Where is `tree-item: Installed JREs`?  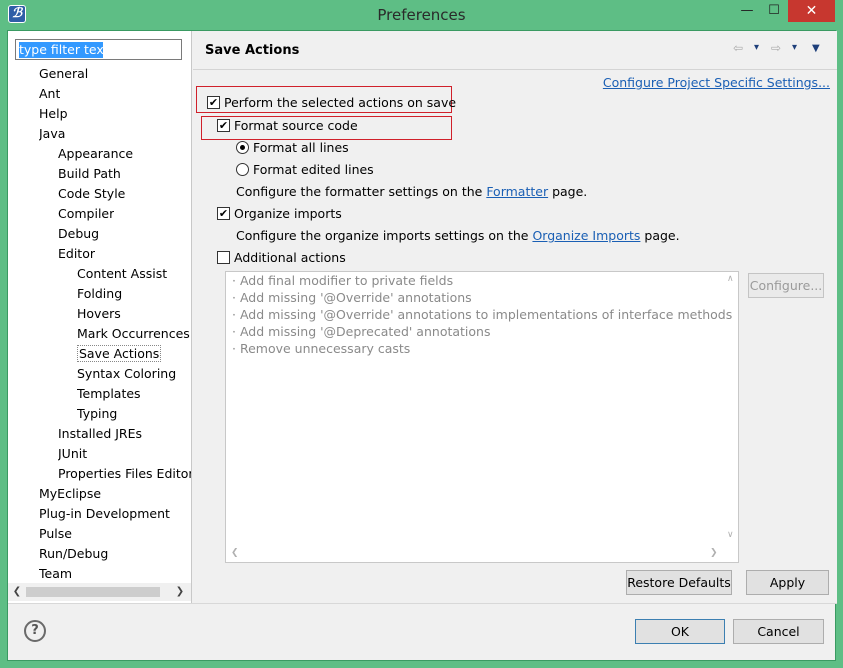
tree-item: Installed JREs is located at coordinates (100, 433).